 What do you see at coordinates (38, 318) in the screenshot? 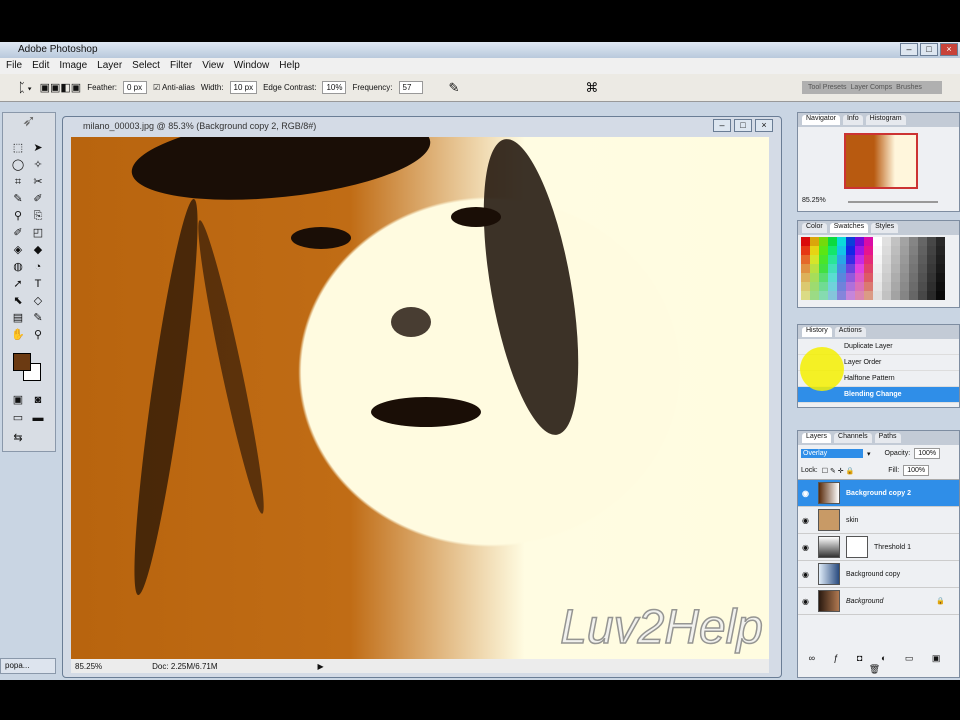
I see `tool-icon: ✎` at bounding box center [38, 318].